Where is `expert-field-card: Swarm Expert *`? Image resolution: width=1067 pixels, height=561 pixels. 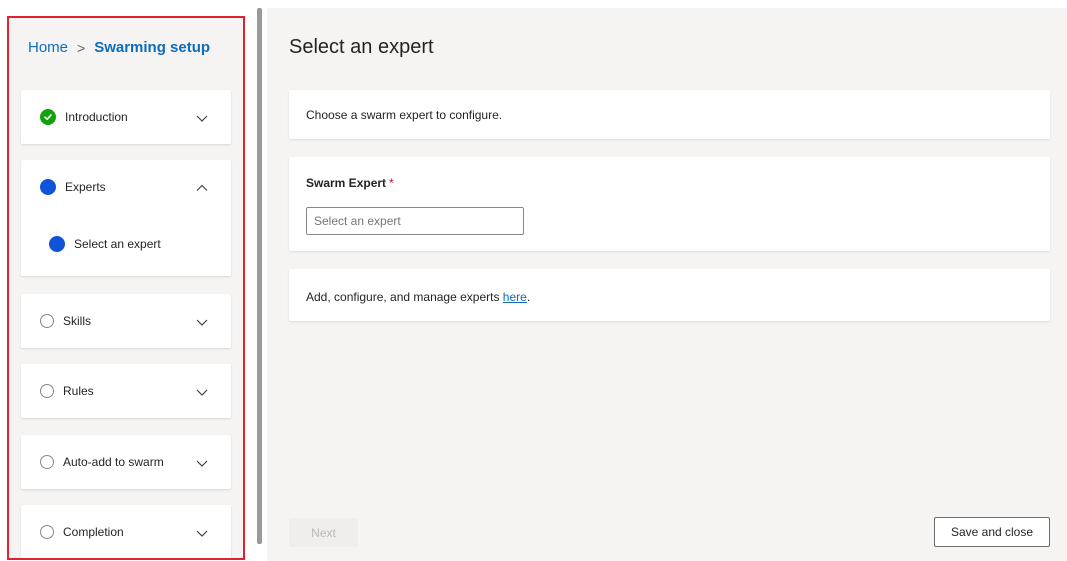 expert-field-card: Swarm Expert * is located at coordinates (669, 204).